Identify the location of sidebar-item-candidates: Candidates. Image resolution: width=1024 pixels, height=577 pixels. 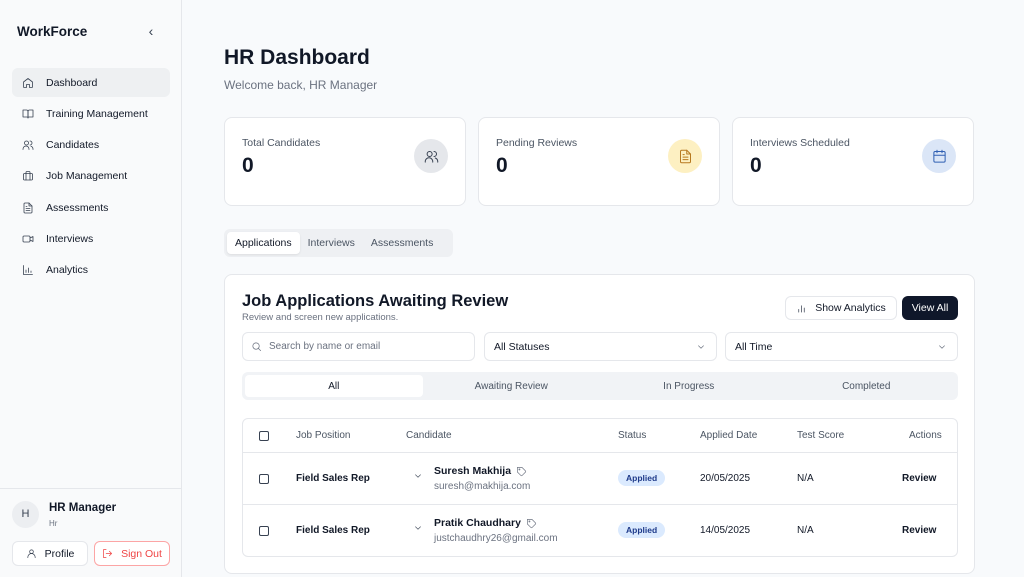
(91, 145).